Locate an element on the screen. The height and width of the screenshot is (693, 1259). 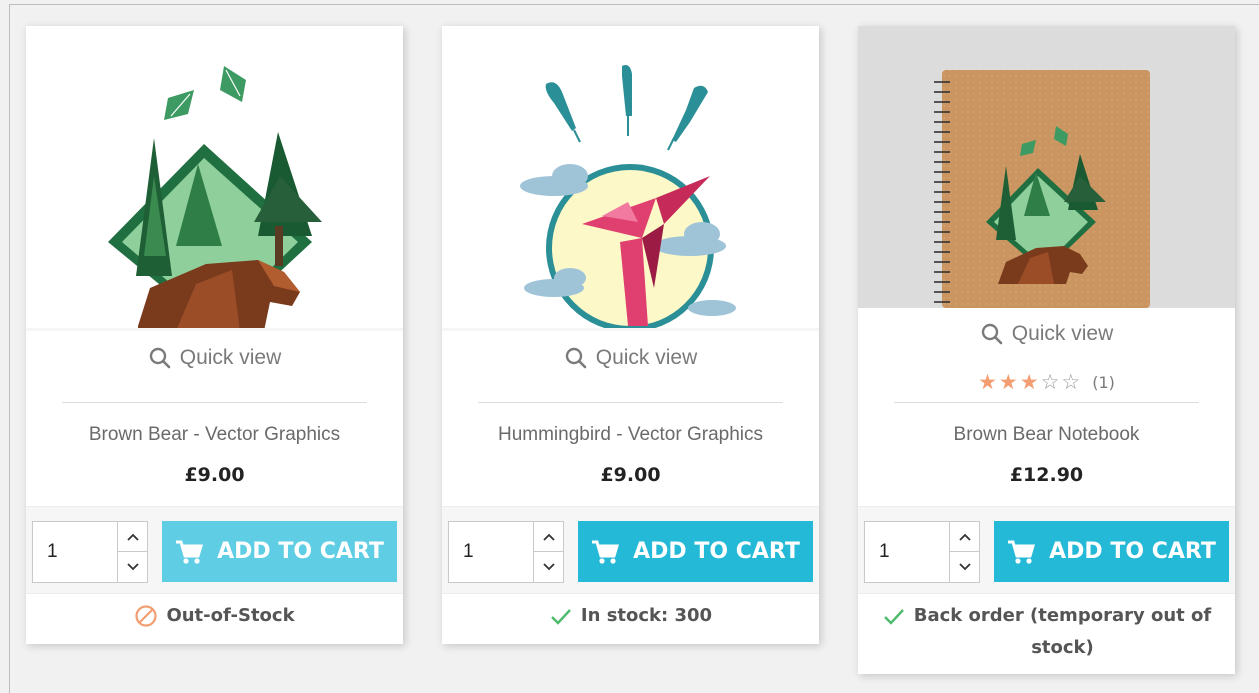
brown-bear-illustration is located at coordinates (214, 178).